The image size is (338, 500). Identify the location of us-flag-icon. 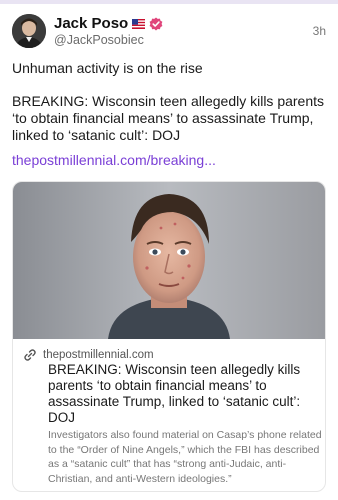
(139, 23).